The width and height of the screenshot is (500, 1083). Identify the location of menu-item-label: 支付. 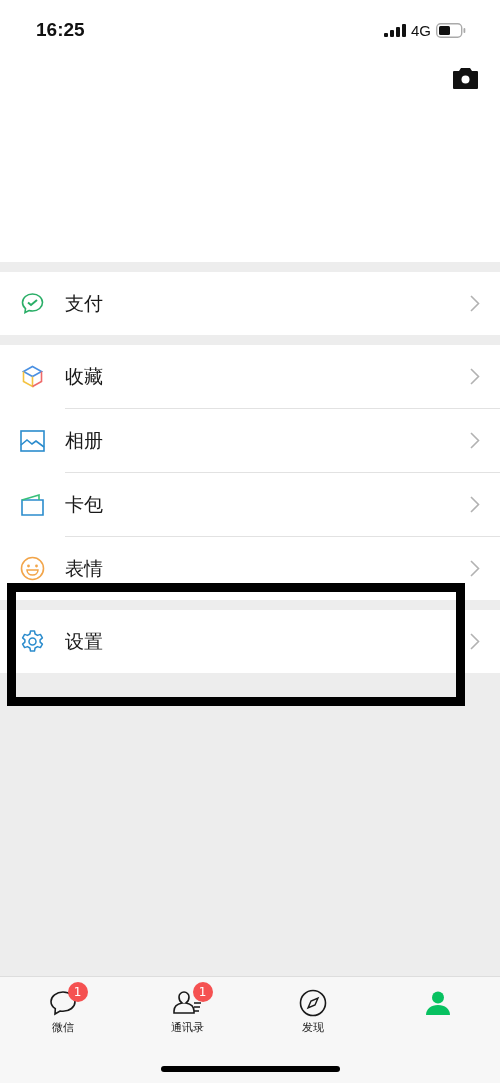
(84, 303).